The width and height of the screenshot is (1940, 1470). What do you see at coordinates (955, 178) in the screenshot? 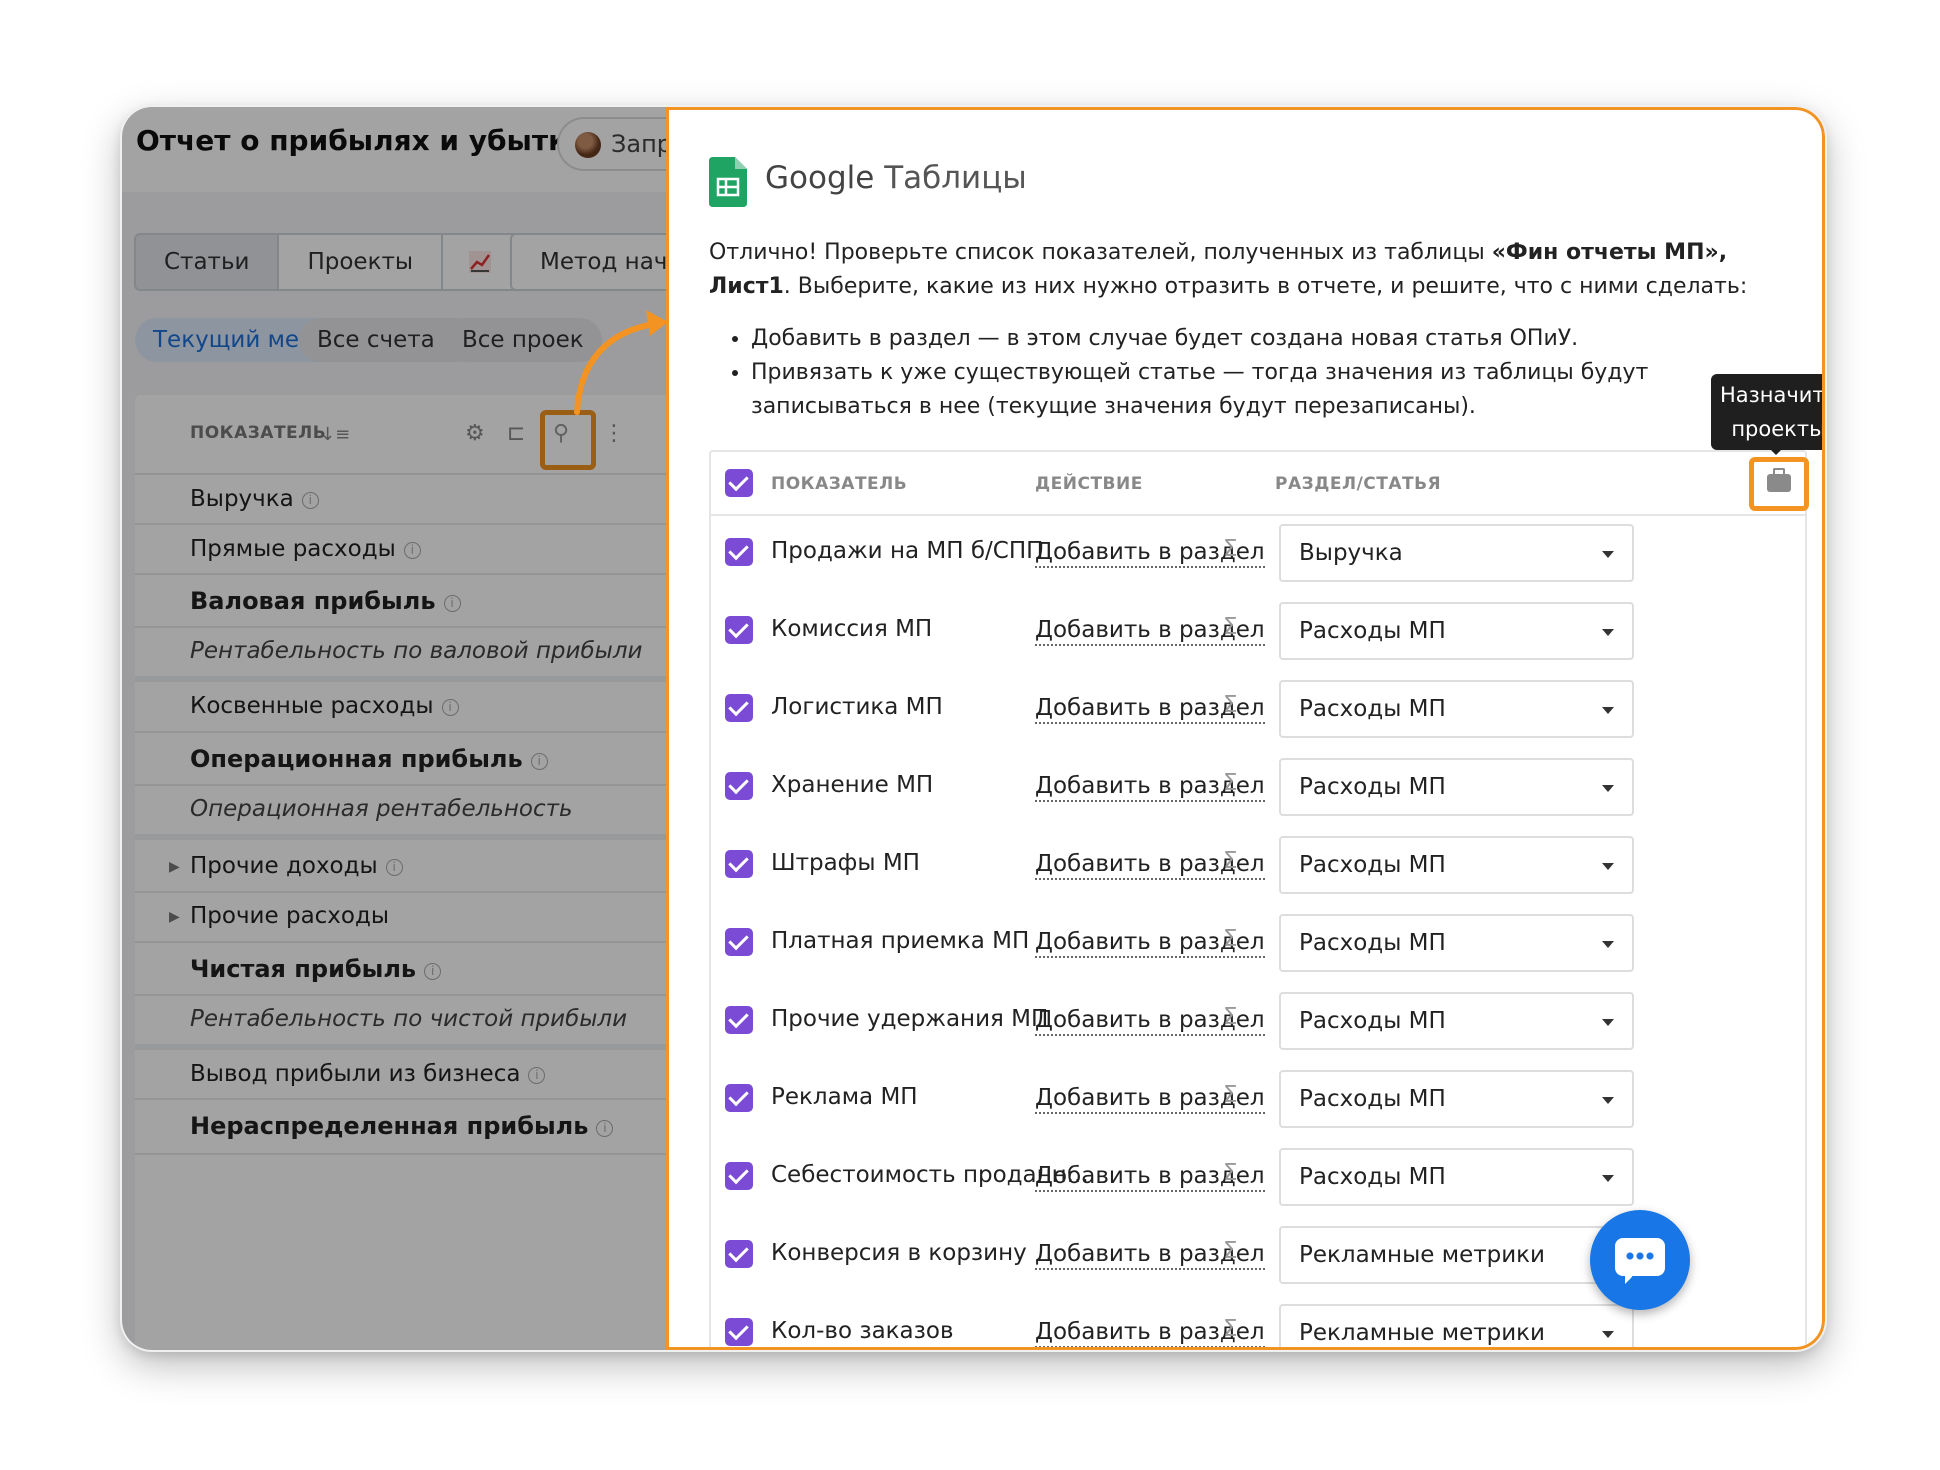
I see `brand-product: Таблицы` at bounding box center [955, 178].